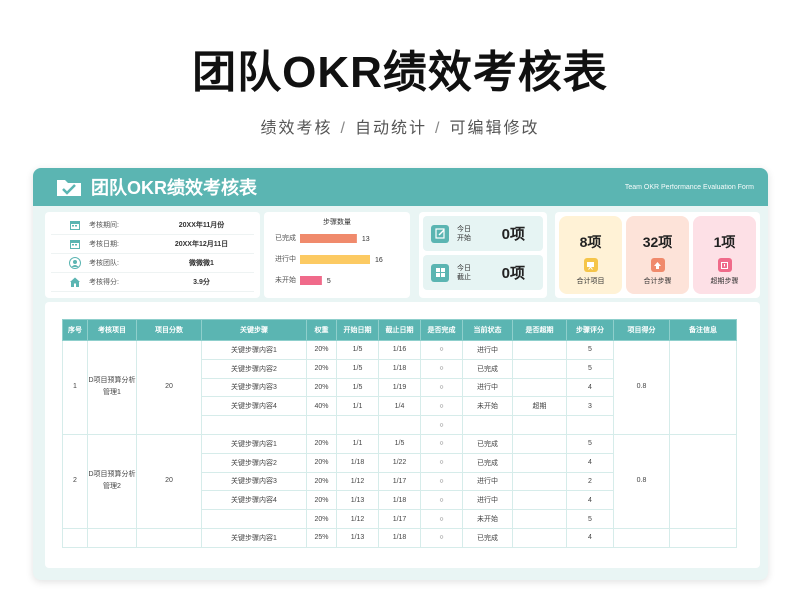 The width and height of the screenshot is (800, 613). What do you see at coordinates (399, 387) in the screenshot?
I see `cell-end: 1/19` at bounding box center [399, 387].